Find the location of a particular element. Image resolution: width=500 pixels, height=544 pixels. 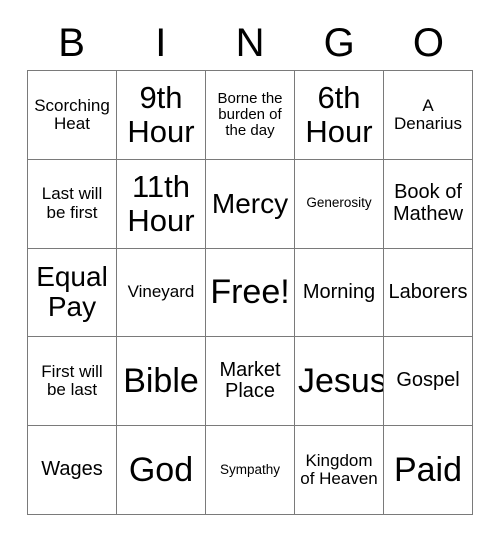

bingo-header-letter-n: N is located at coordinates (250, 43).